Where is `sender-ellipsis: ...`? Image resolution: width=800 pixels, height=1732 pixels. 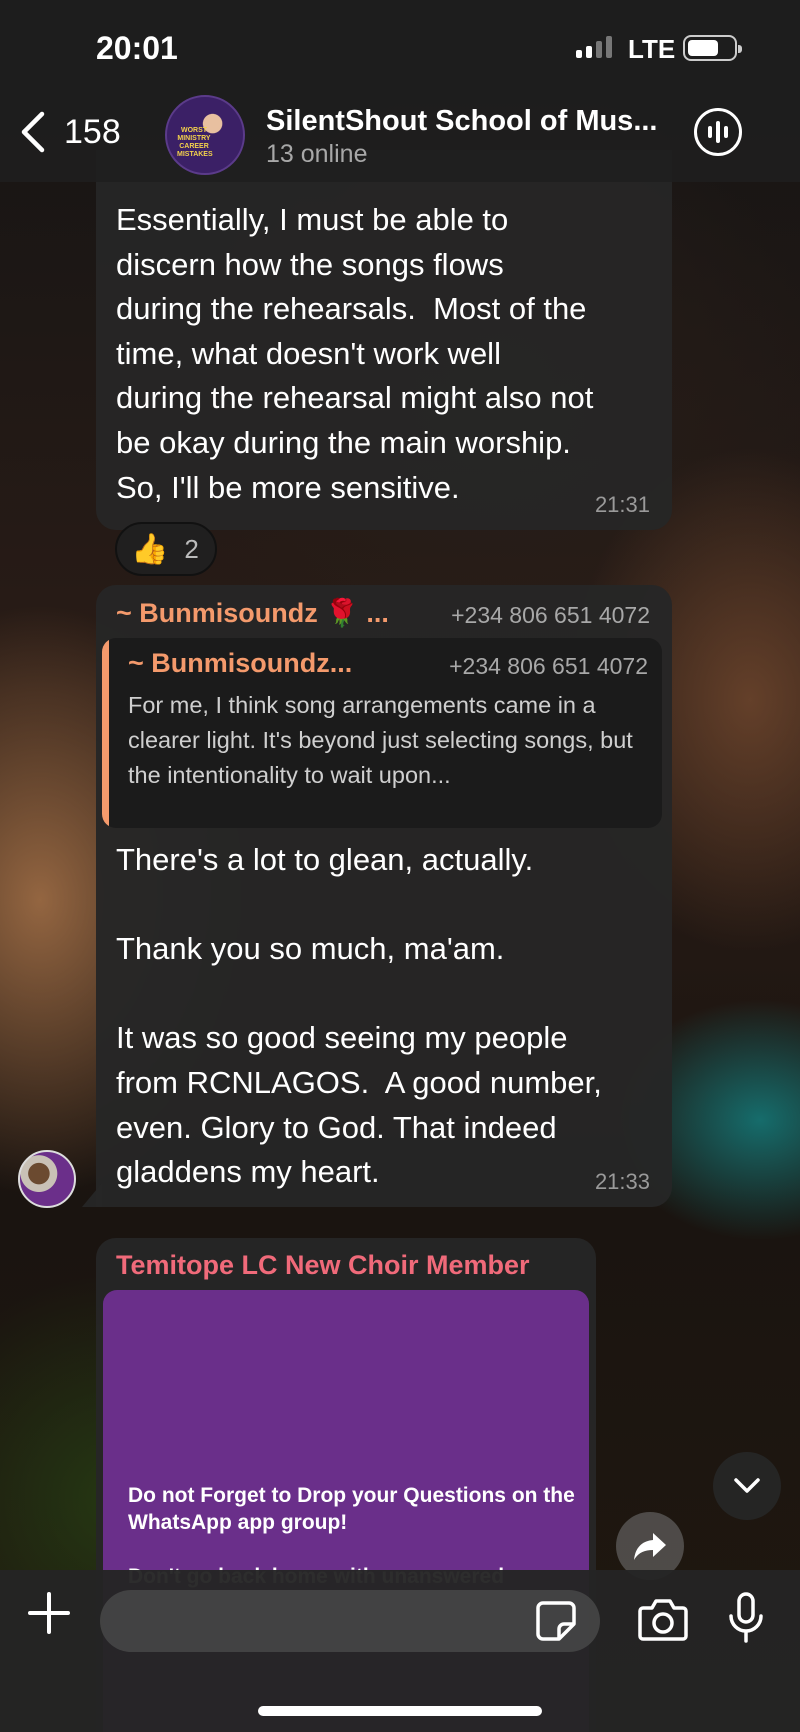
sender-ellipsis: ... is located at coordinates (377, 613).